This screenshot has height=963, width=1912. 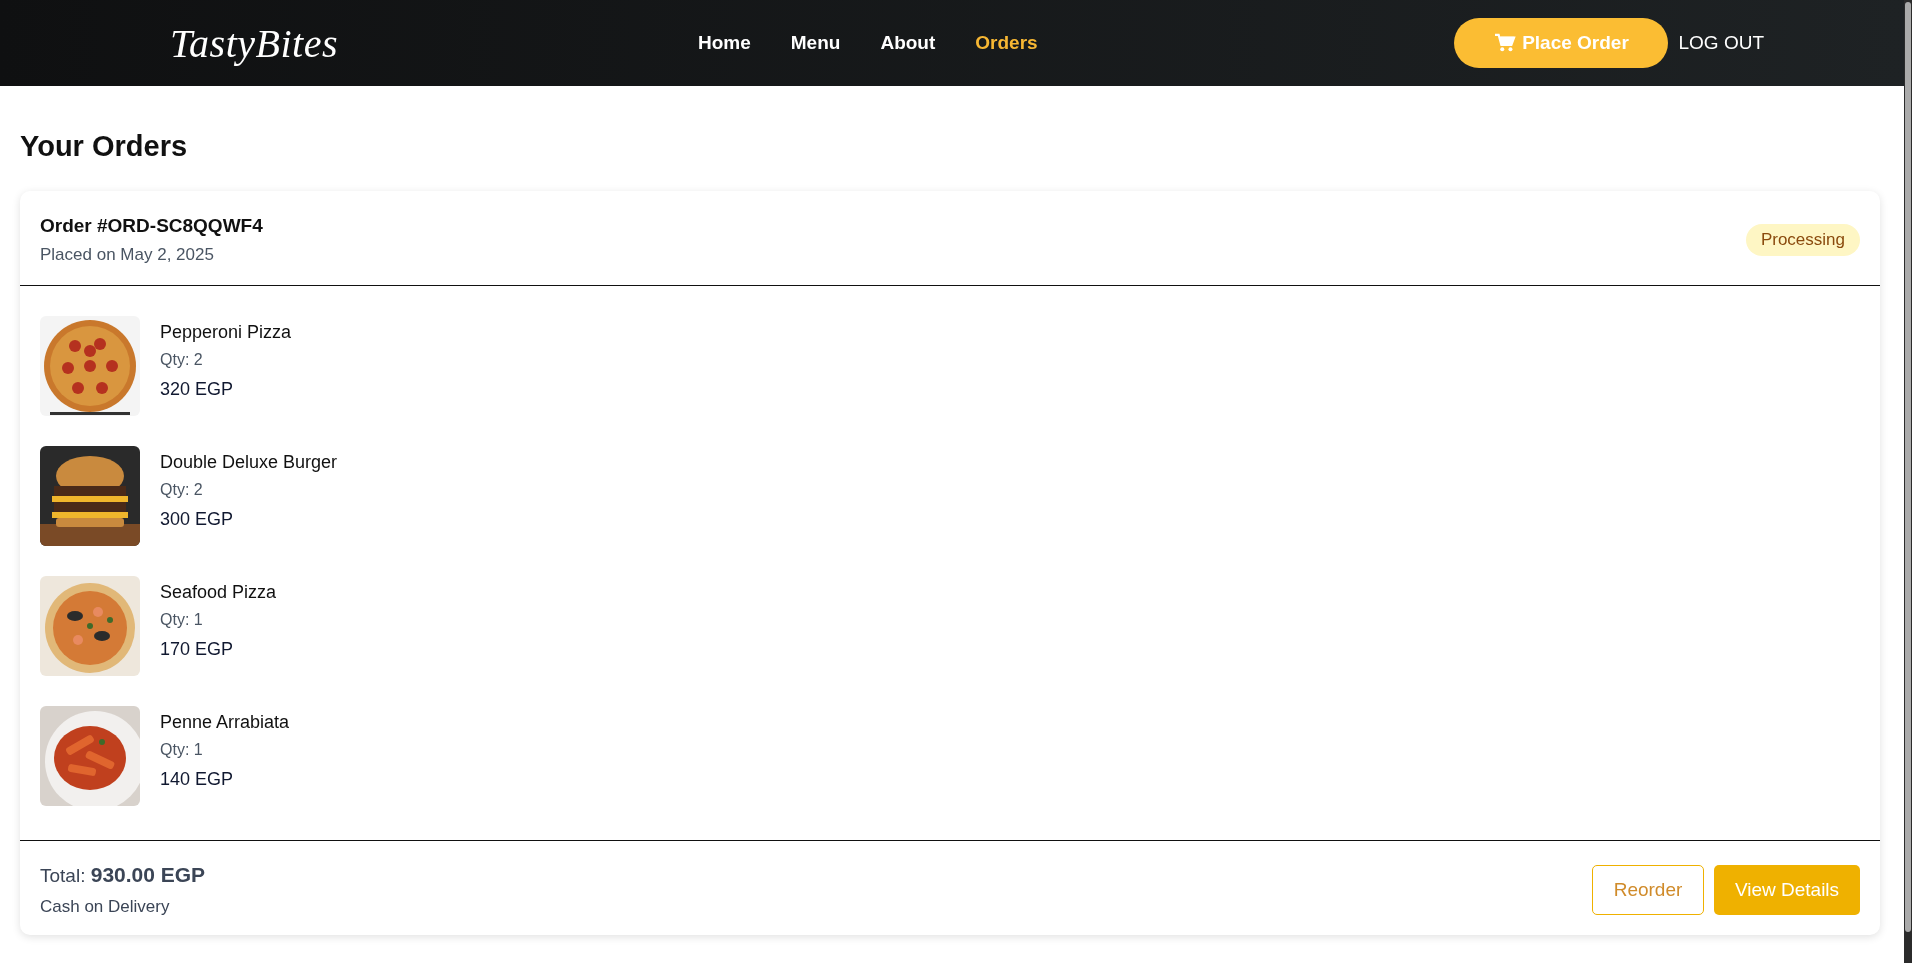 I want to click on item-price: 140 EGP, so click(x=197, y=779).